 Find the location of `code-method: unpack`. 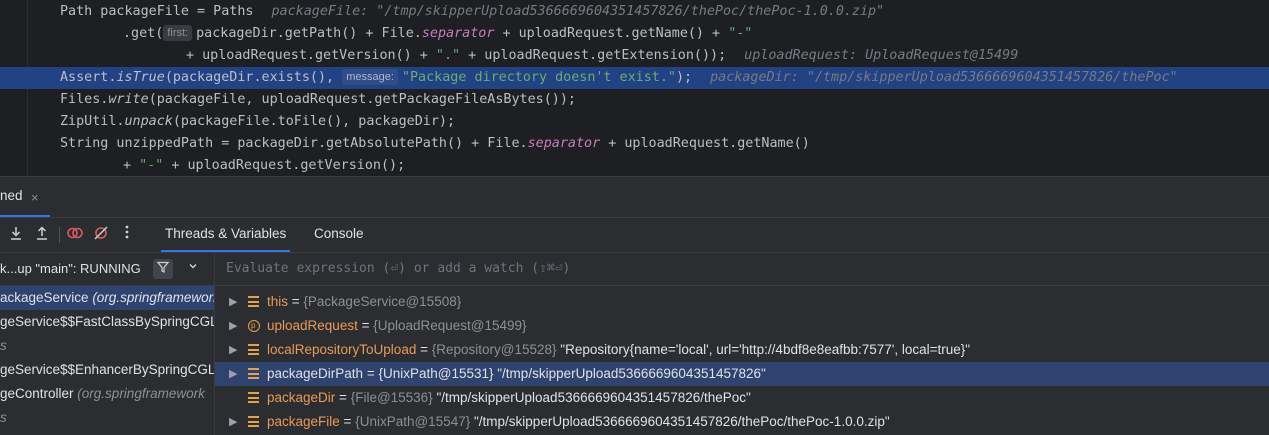

code-method: unpack is located at coordinates (148, 121).